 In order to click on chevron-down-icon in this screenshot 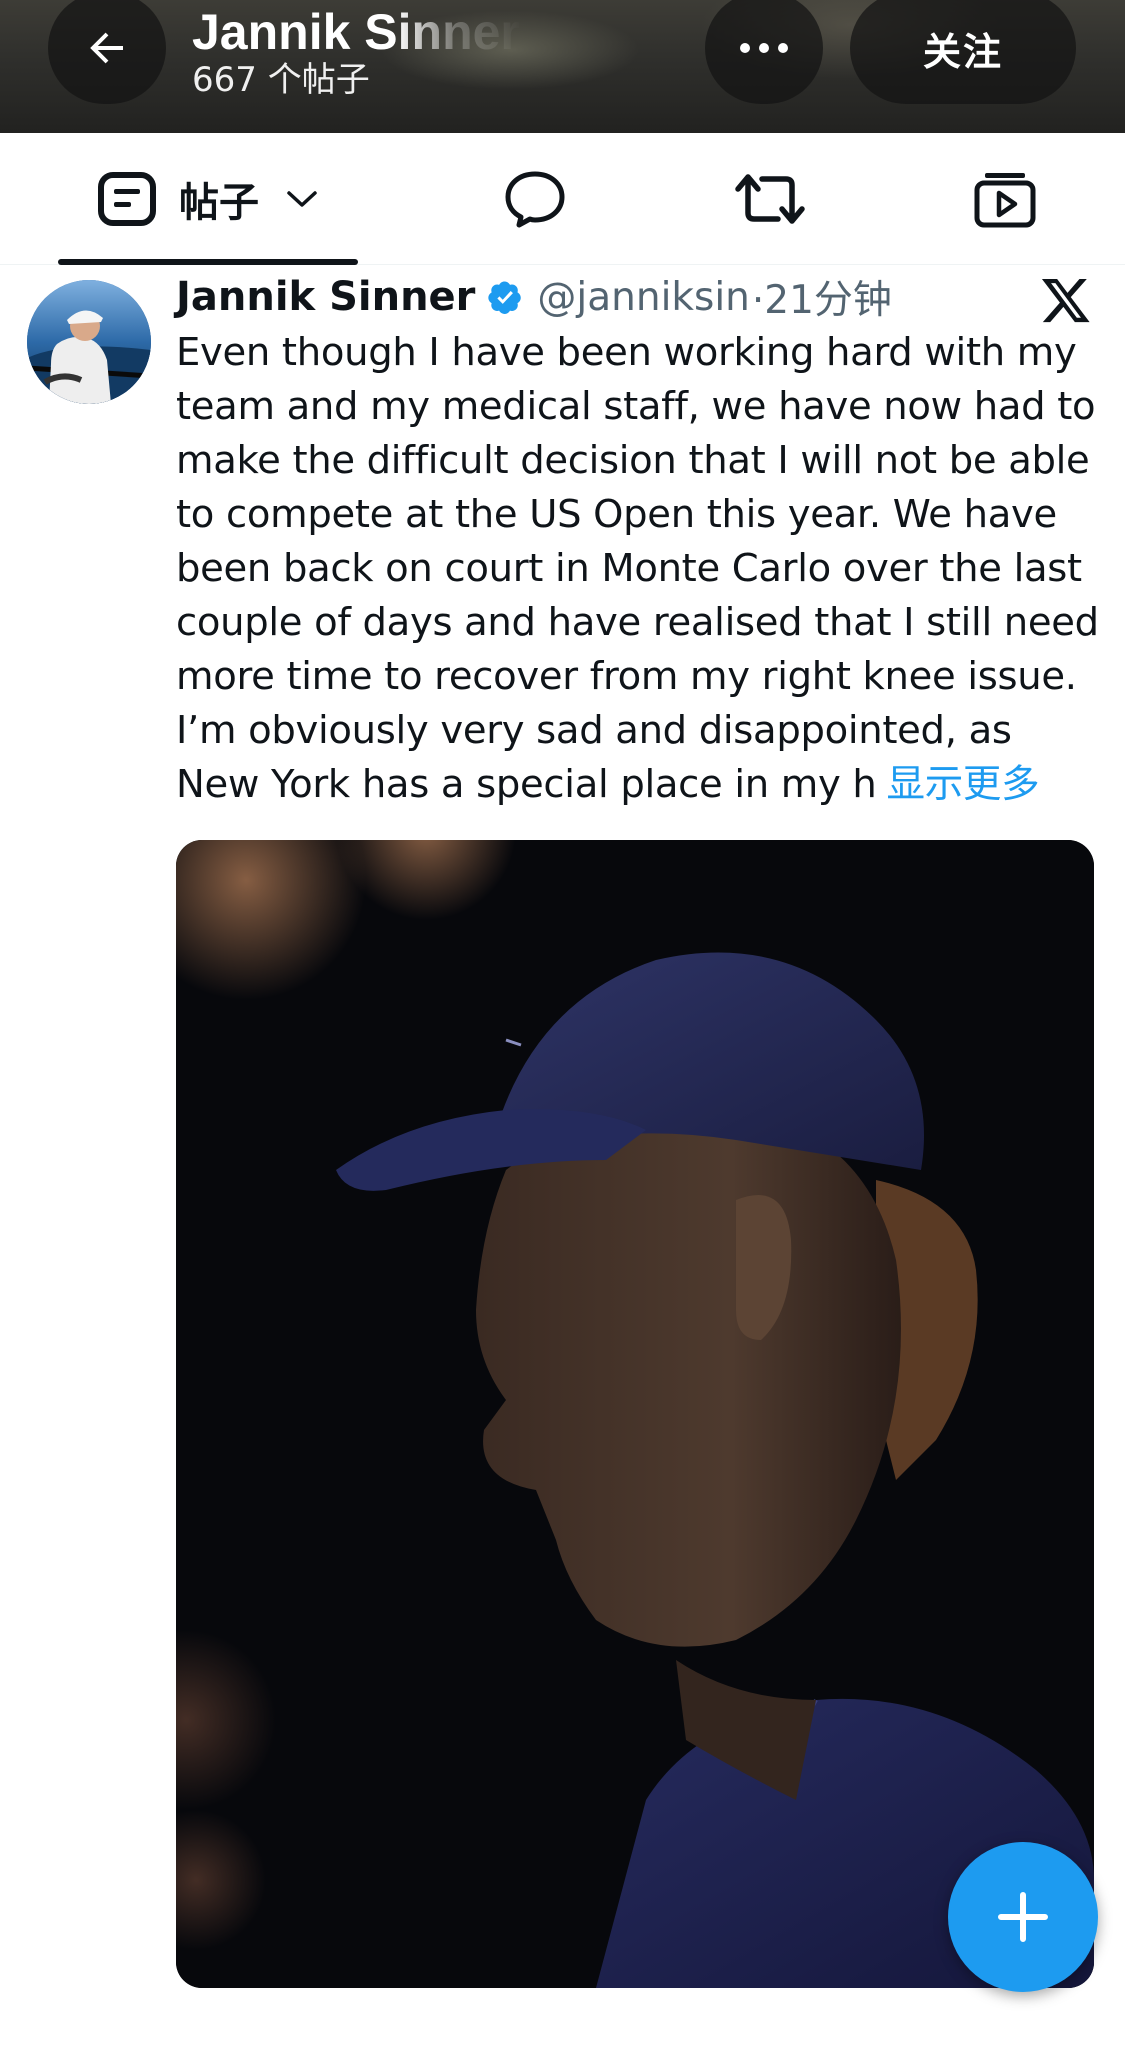, I will do `click(302, 199)`.